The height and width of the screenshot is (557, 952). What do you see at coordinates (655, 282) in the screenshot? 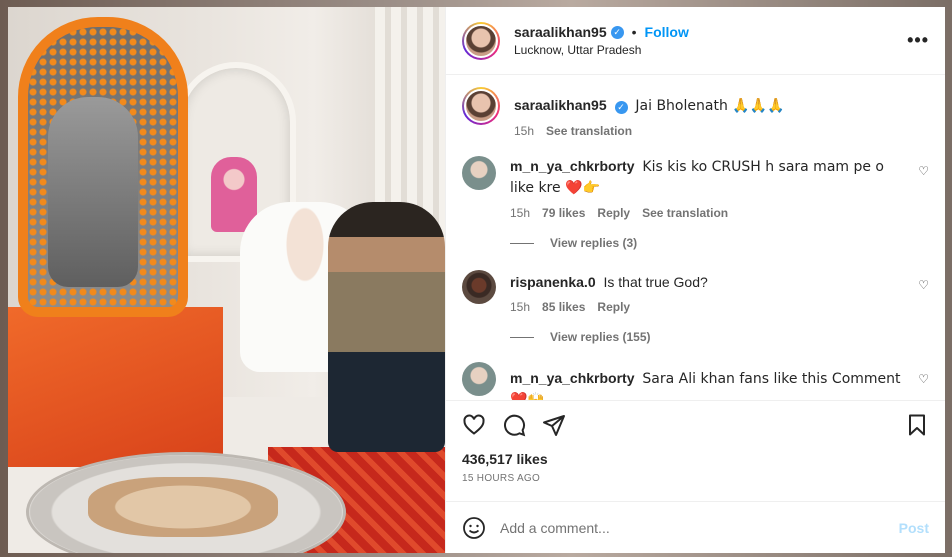
I see `comment-text: Is that true God?` at bounding box center [655, 282].